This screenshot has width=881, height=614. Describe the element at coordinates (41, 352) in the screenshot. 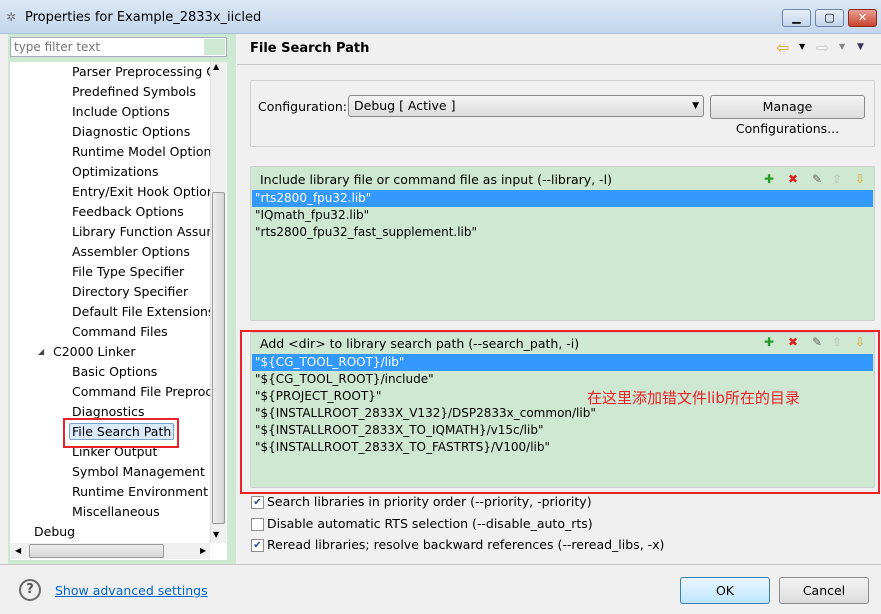

I see `expand-icon: ◢` at that location.